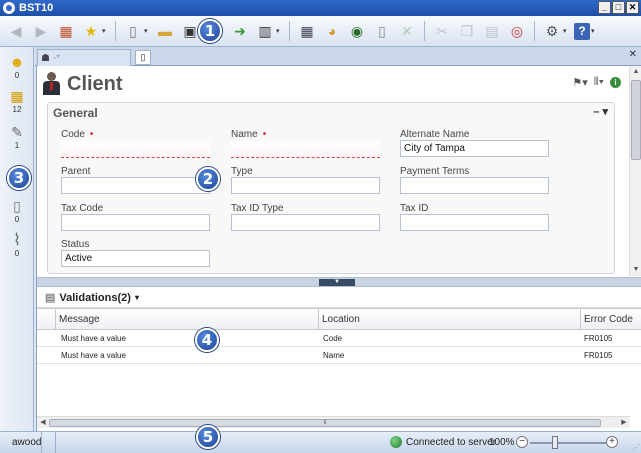  Describe the element at coordinates (357, 31) in the screenshot. I see `compass-icon: ◉` at that location.